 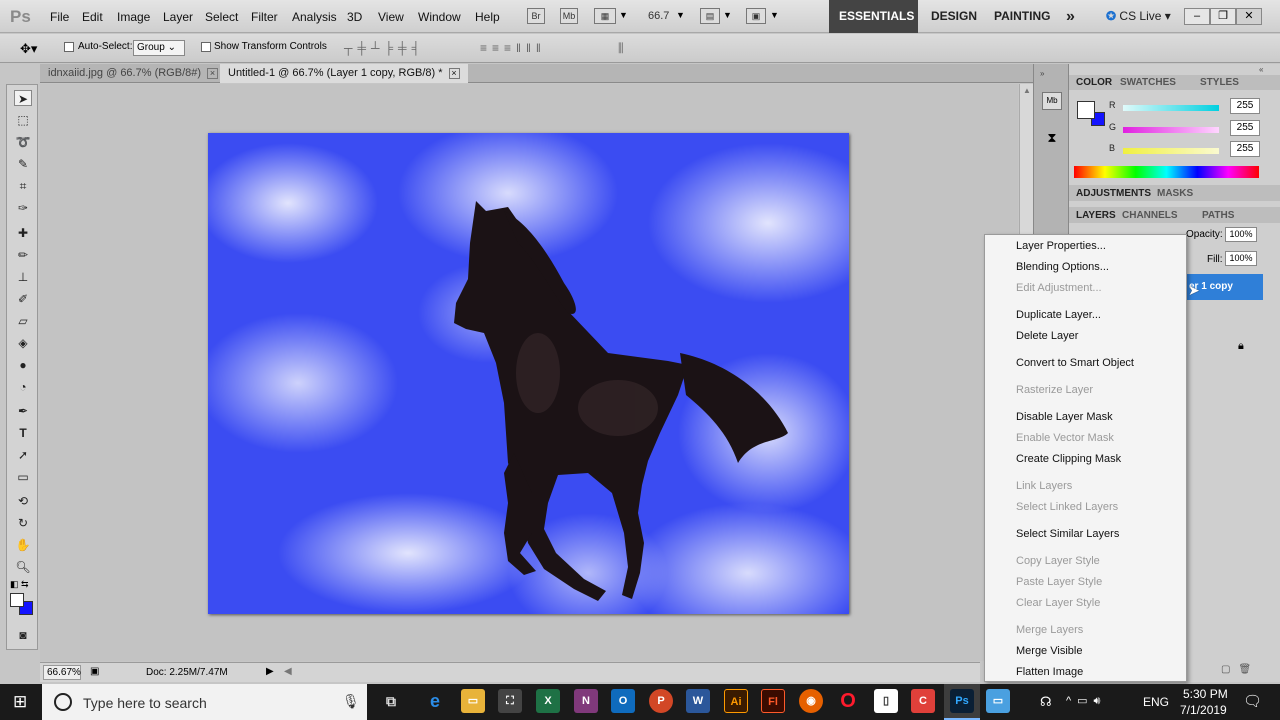 I want to click on restore-button: ❐, so click(x=1223, y=16).